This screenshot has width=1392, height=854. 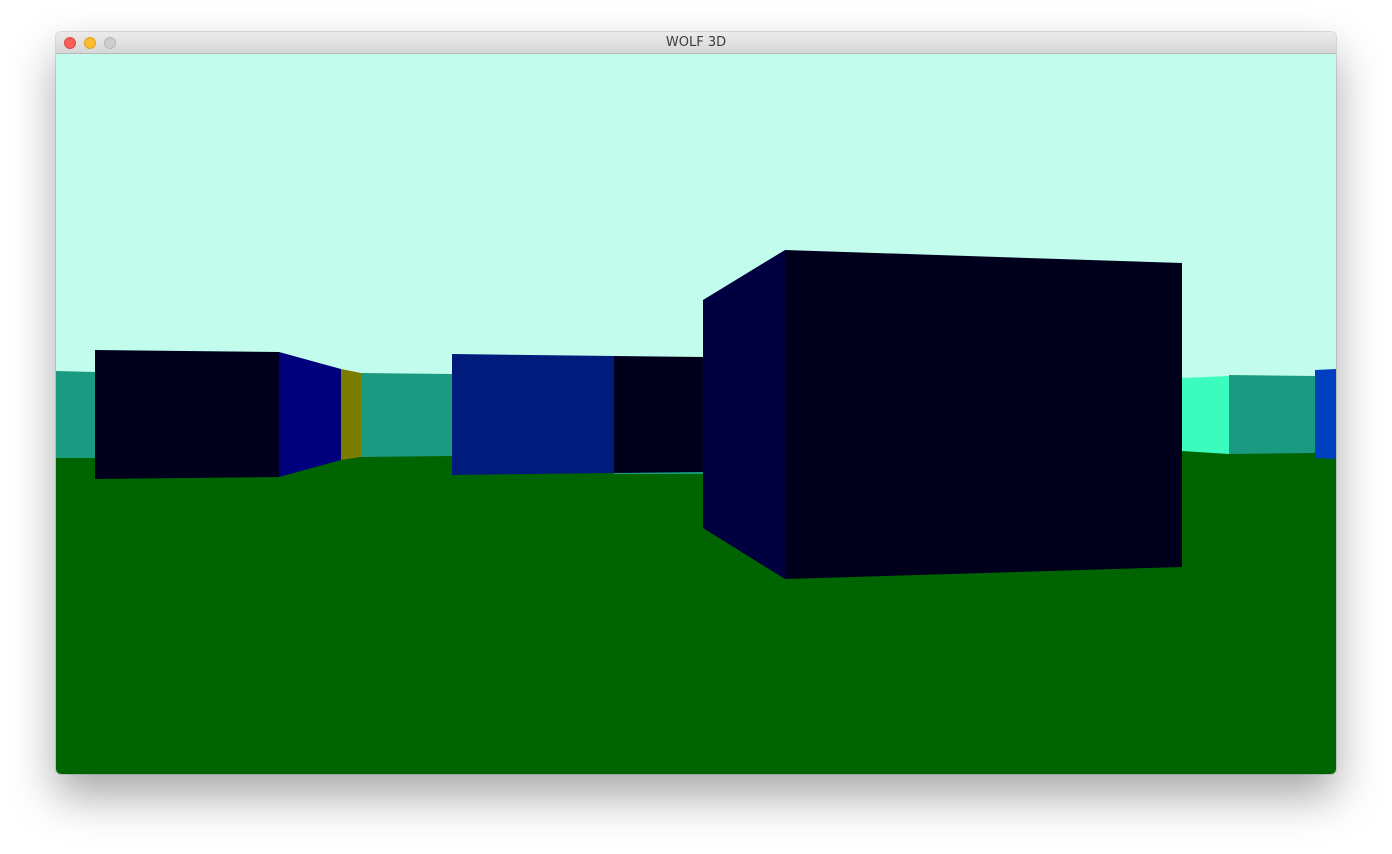 I want to click on far-wall-right-edge, so click(x=1325, y=414).